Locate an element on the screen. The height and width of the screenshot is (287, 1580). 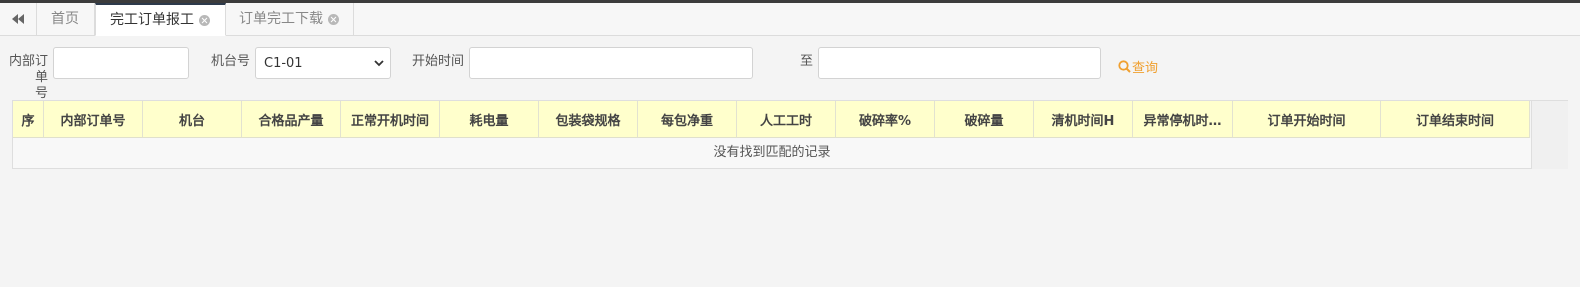
col-header: 清机时间H is located at coordinates (1083, 119).